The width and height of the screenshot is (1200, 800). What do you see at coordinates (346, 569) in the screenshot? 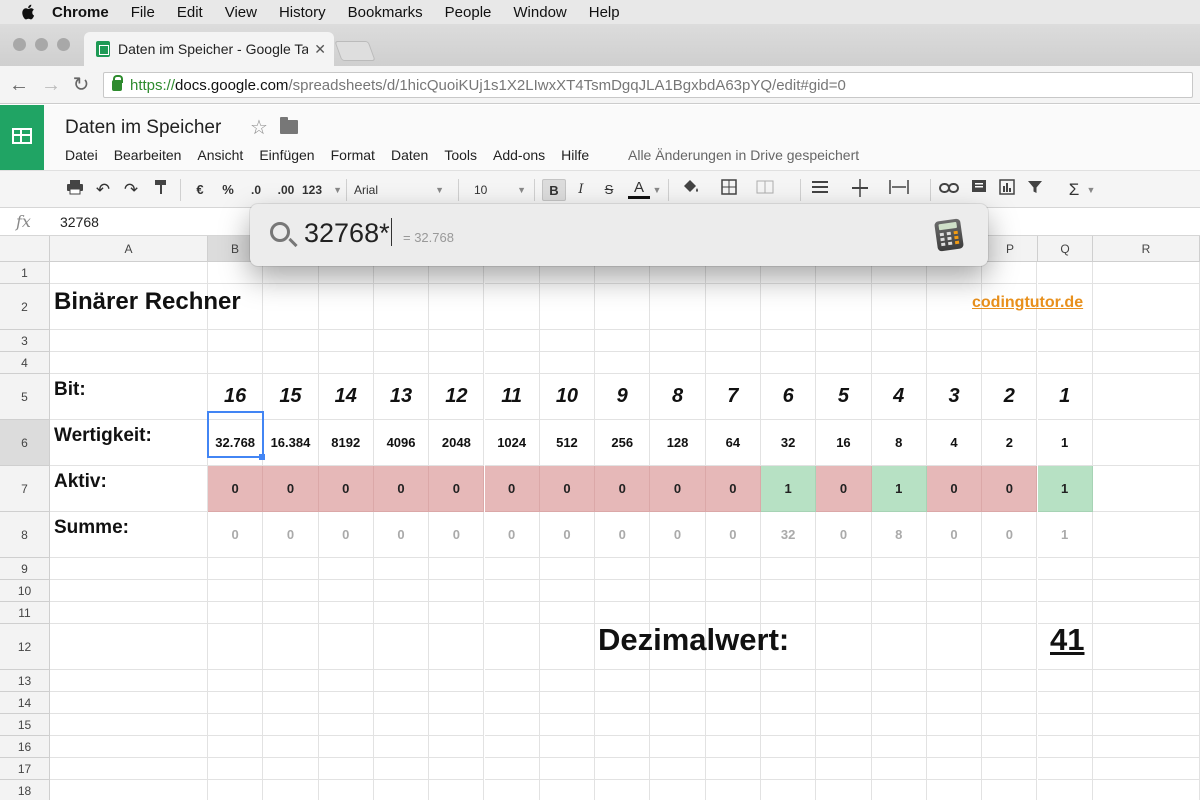
I see `cell-r9-c3` at bounding box center [346, 569].